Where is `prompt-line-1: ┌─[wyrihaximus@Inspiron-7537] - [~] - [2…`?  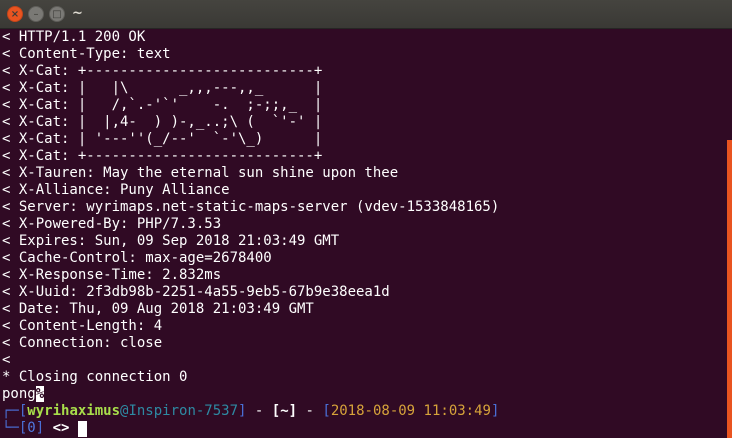 prompt-line-1: ┌─[wyrihaximus@Inspiron-7537] - [~] - [2… is located at coordinates (362, 411).